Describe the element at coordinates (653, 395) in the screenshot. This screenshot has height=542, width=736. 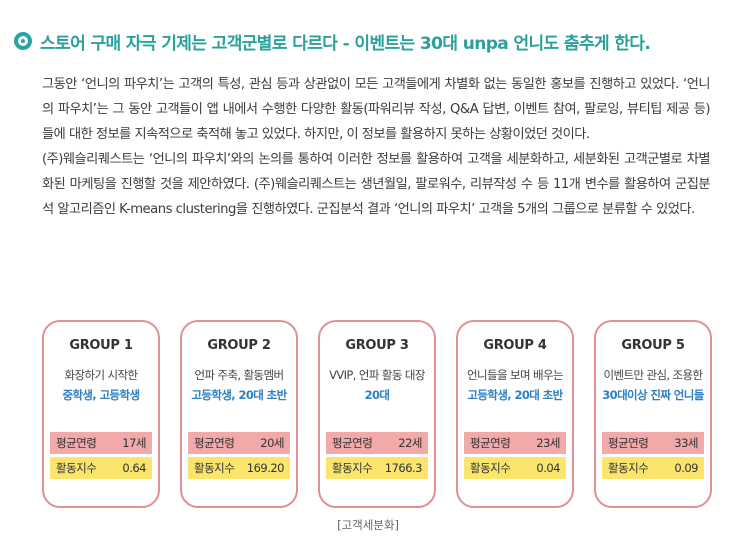
I see `group-target: 30대이상 진짜 언니들` at that location.